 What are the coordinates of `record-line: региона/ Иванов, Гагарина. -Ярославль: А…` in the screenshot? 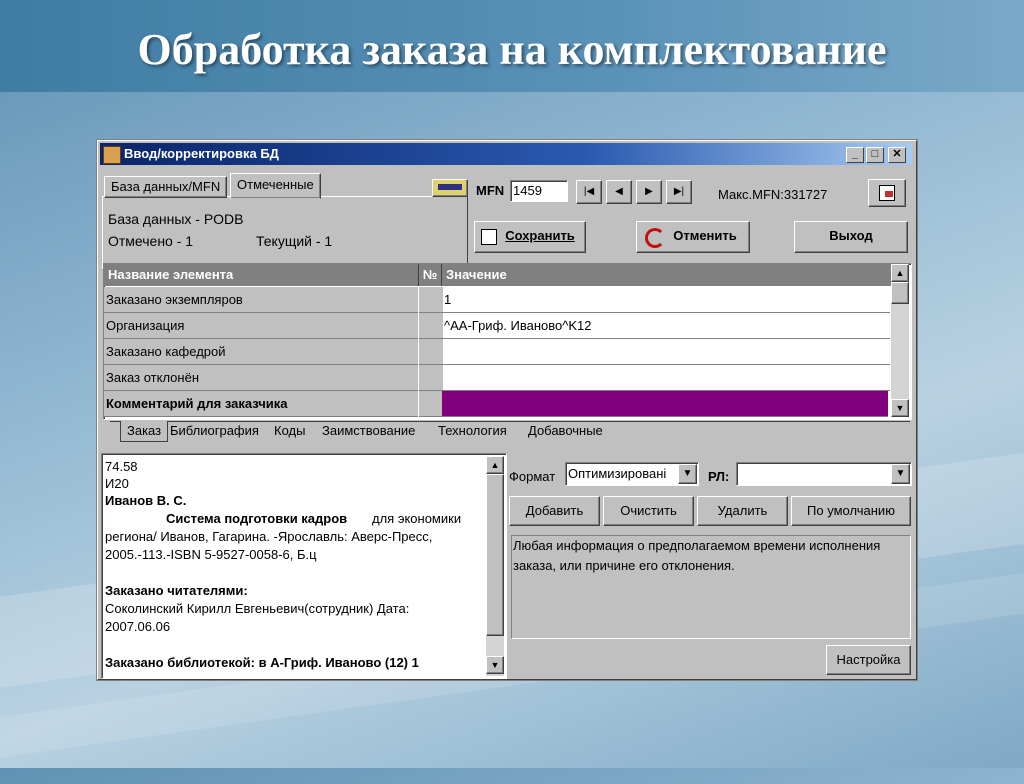 It's located at (269, 536).